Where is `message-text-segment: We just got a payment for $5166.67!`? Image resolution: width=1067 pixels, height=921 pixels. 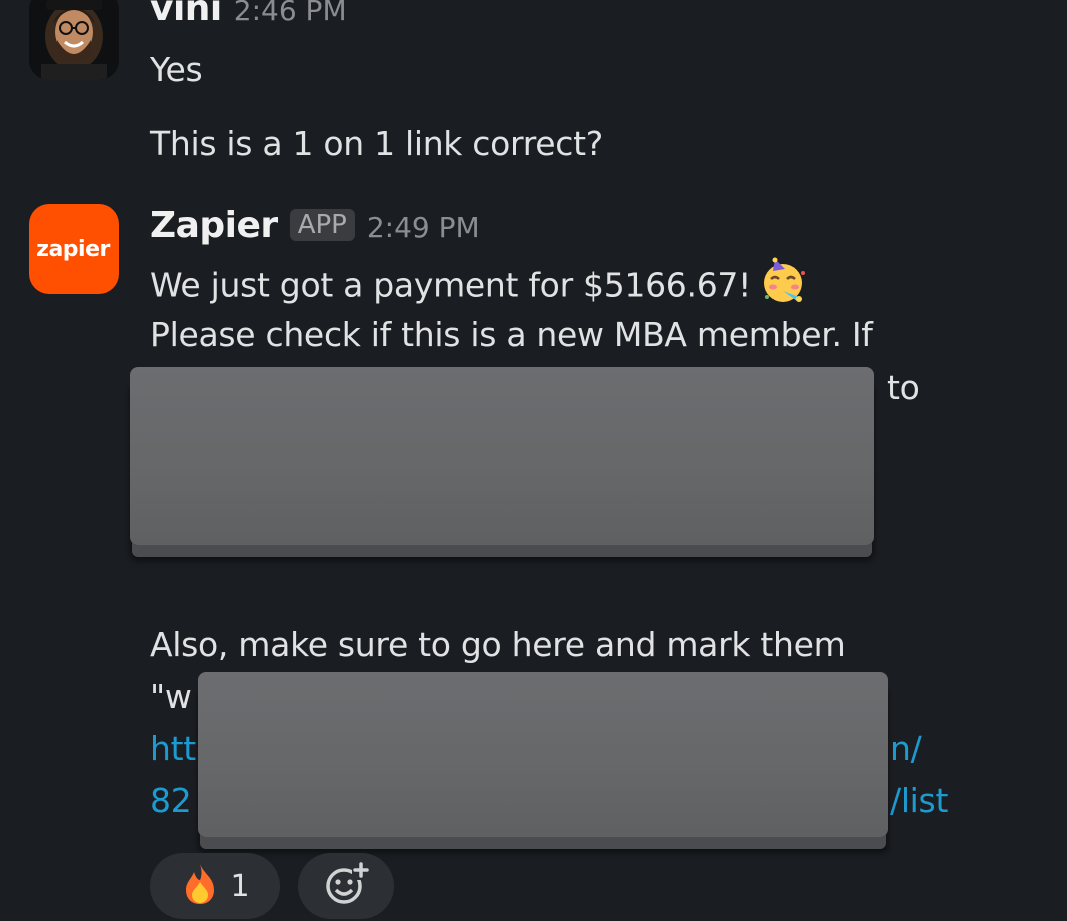 message-text-segment: We just got a payment for $5166.67! is located at coordinates (451, 285).